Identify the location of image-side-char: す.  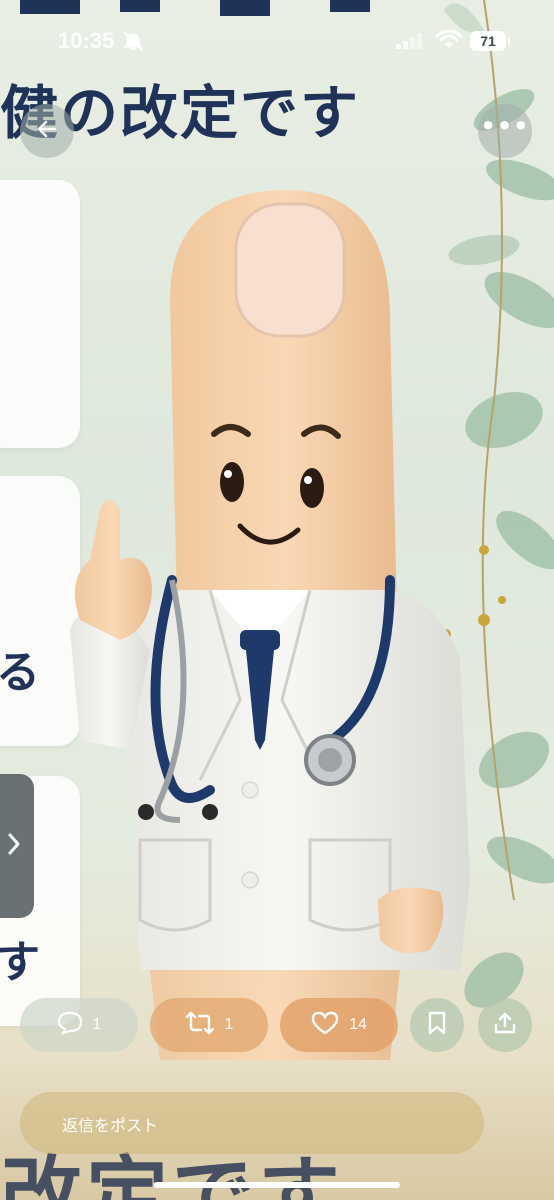
(20, 962).